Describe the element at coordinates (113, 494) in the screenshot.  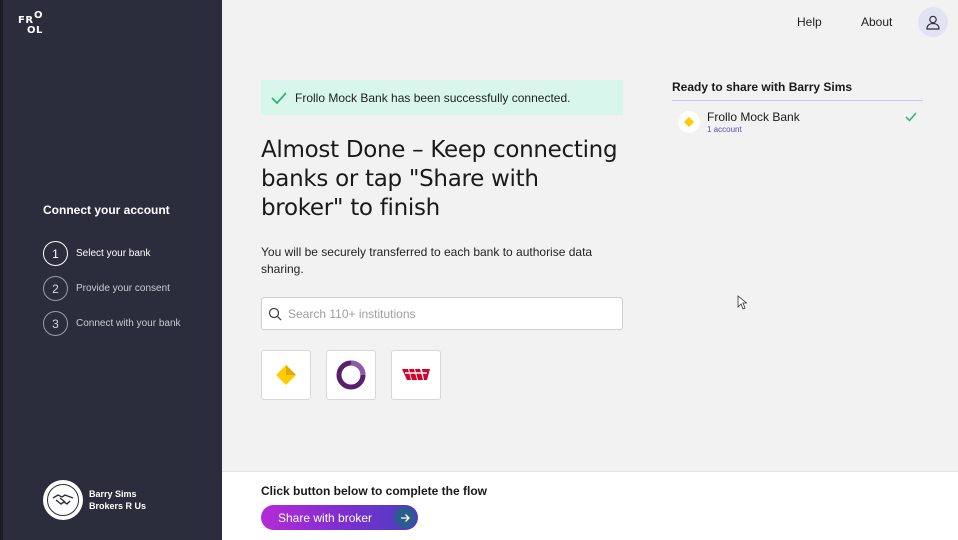
I see `broker-name: Barry Sims` at that location.